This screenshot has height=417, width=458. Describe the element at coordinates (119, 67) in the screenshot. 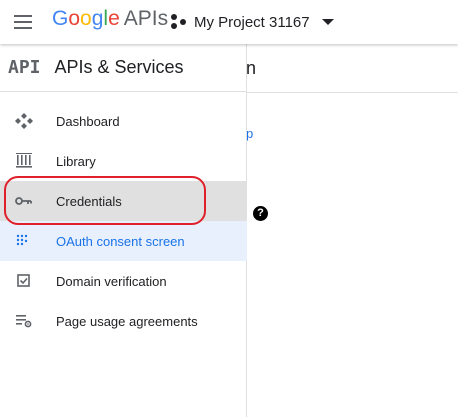

I see `sidebar-title: APIs & Services` at that location.